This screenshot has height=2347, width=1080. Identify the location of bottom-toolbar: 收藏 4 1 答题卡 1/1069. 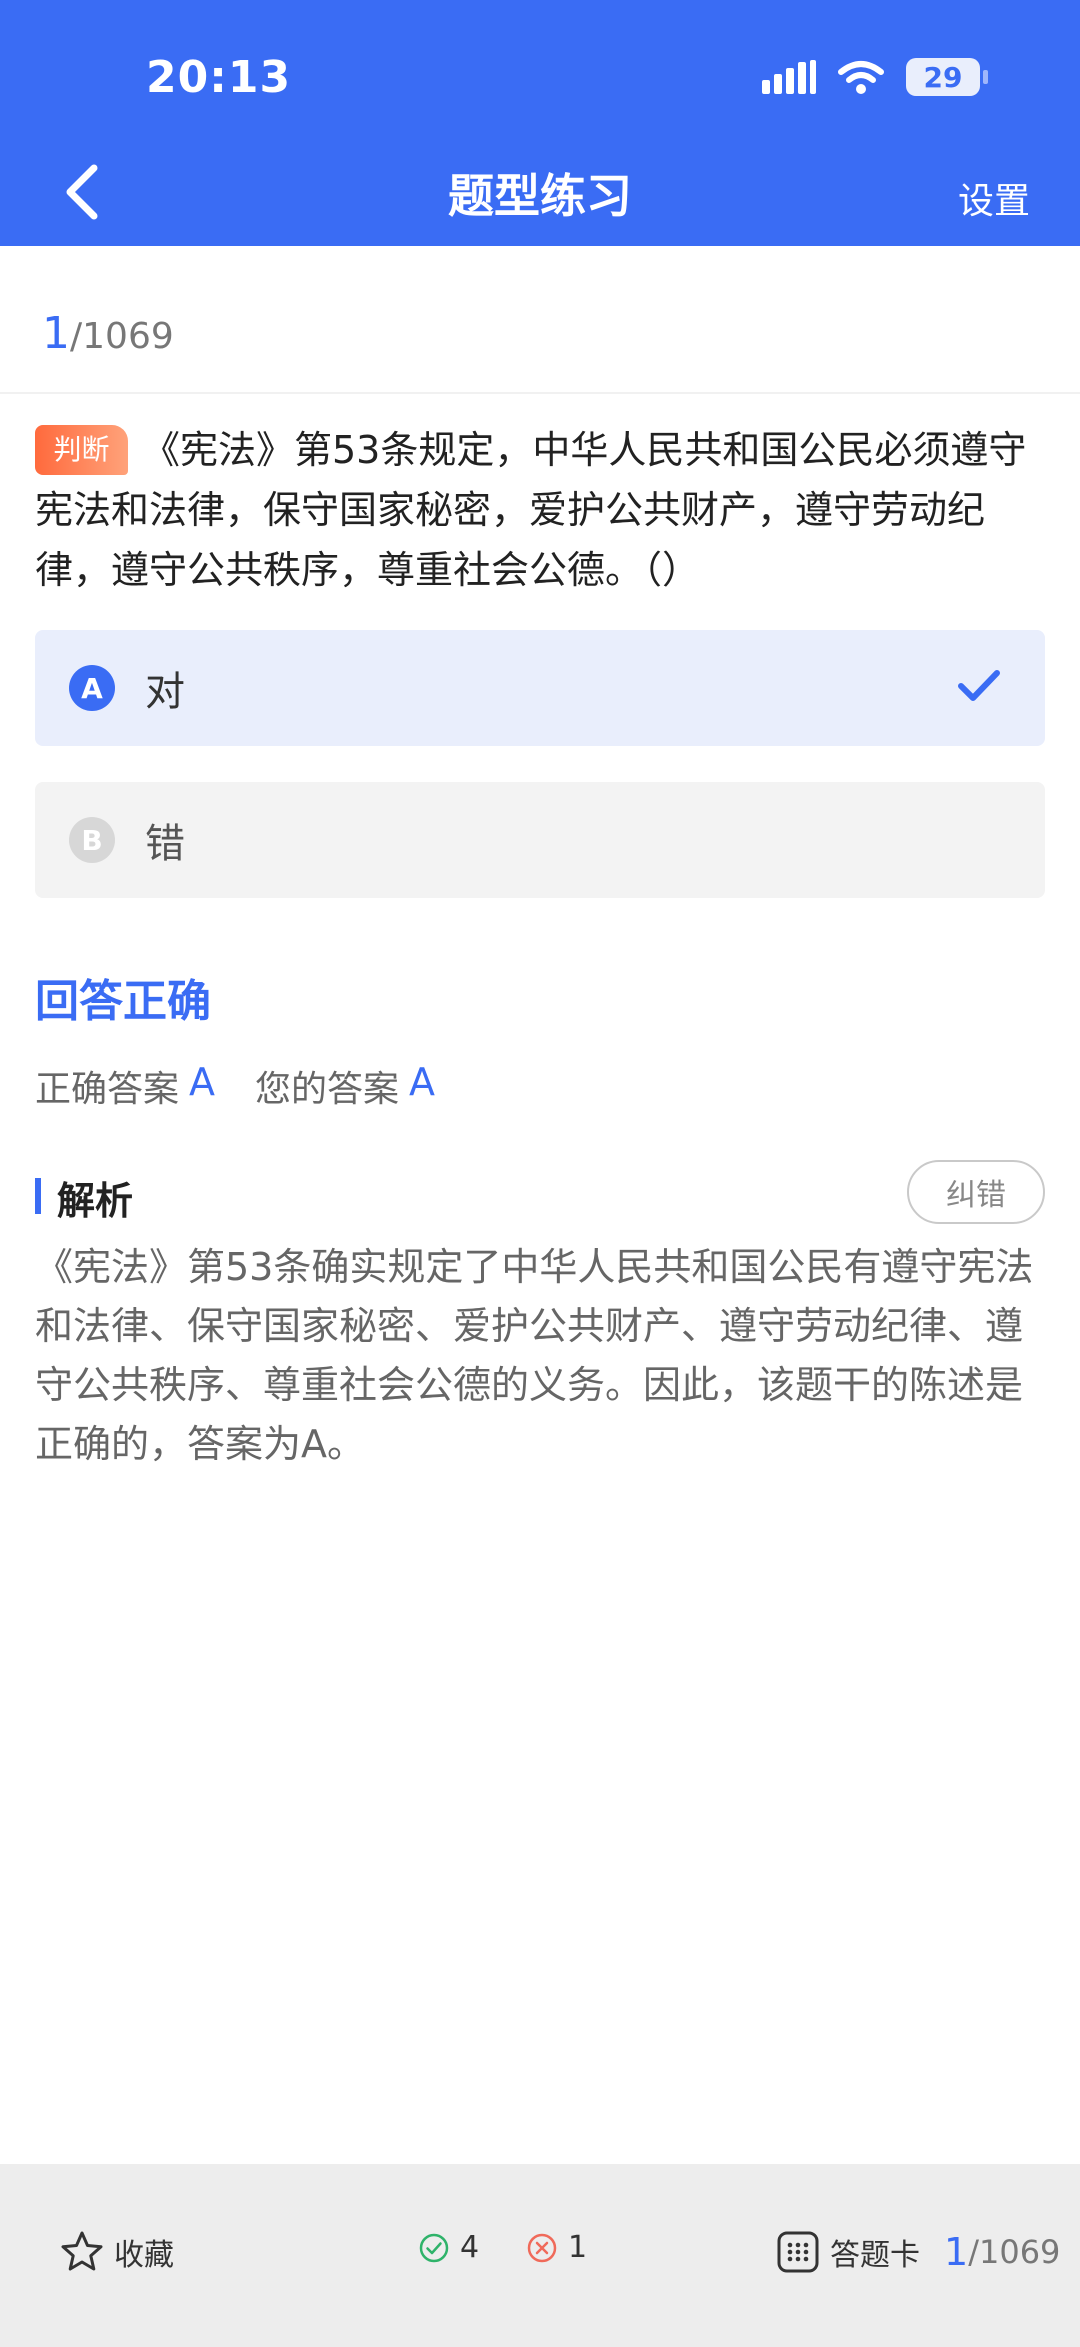
(540, 2255).